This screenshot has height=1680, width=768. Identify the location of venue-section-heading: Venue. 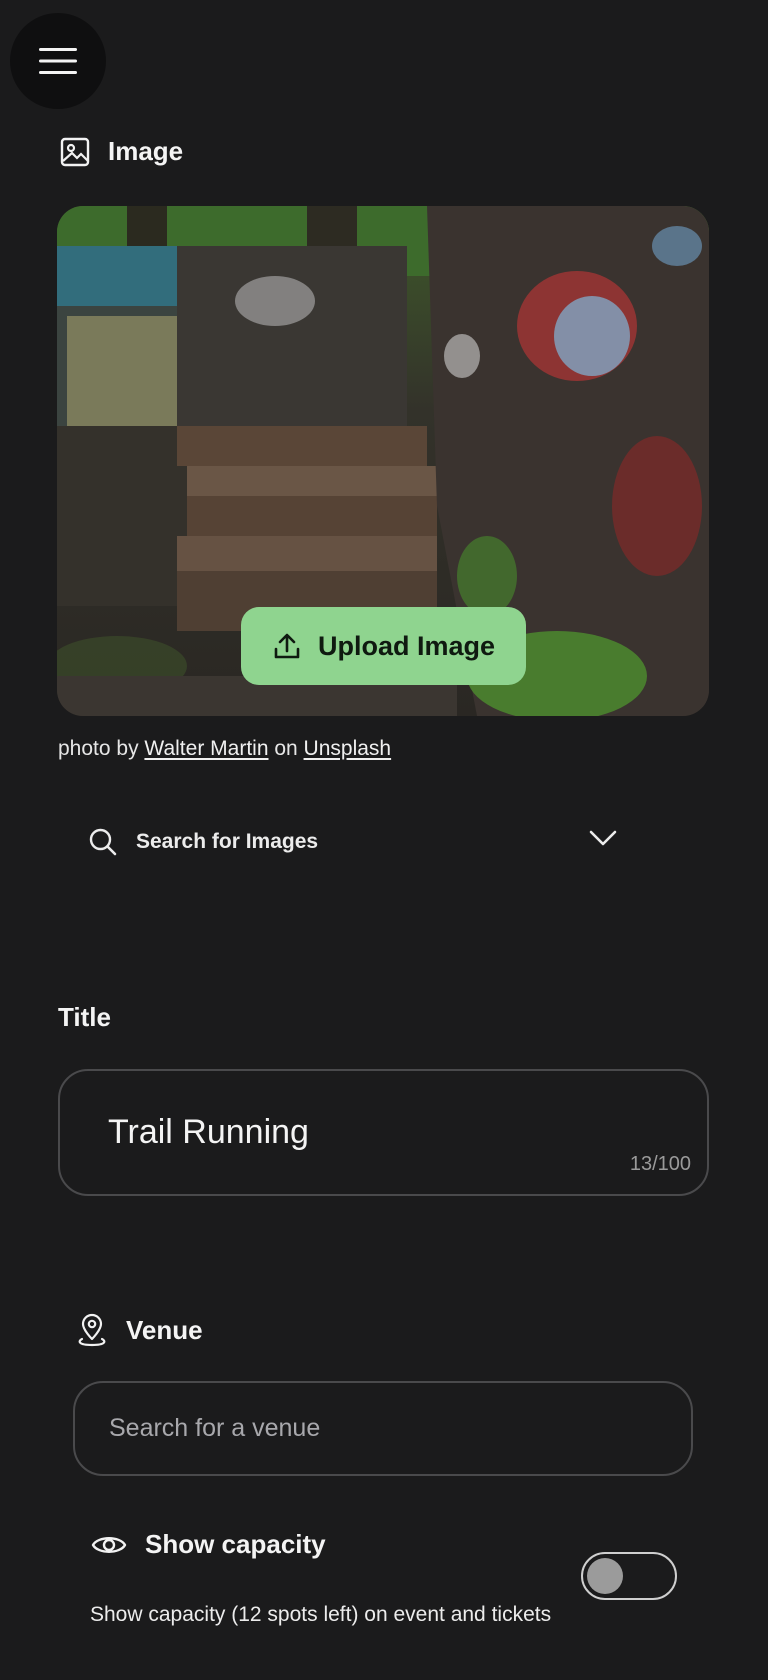
(139, 1330).